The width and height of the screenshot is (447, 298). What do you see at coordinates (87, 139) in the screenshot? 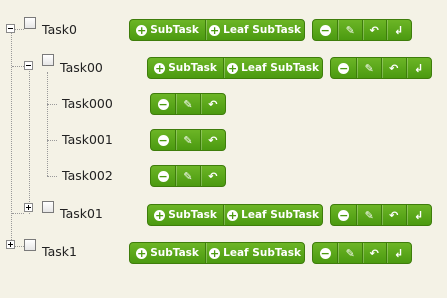
I see `task-label: Task001` at bounding box center [87, 139].